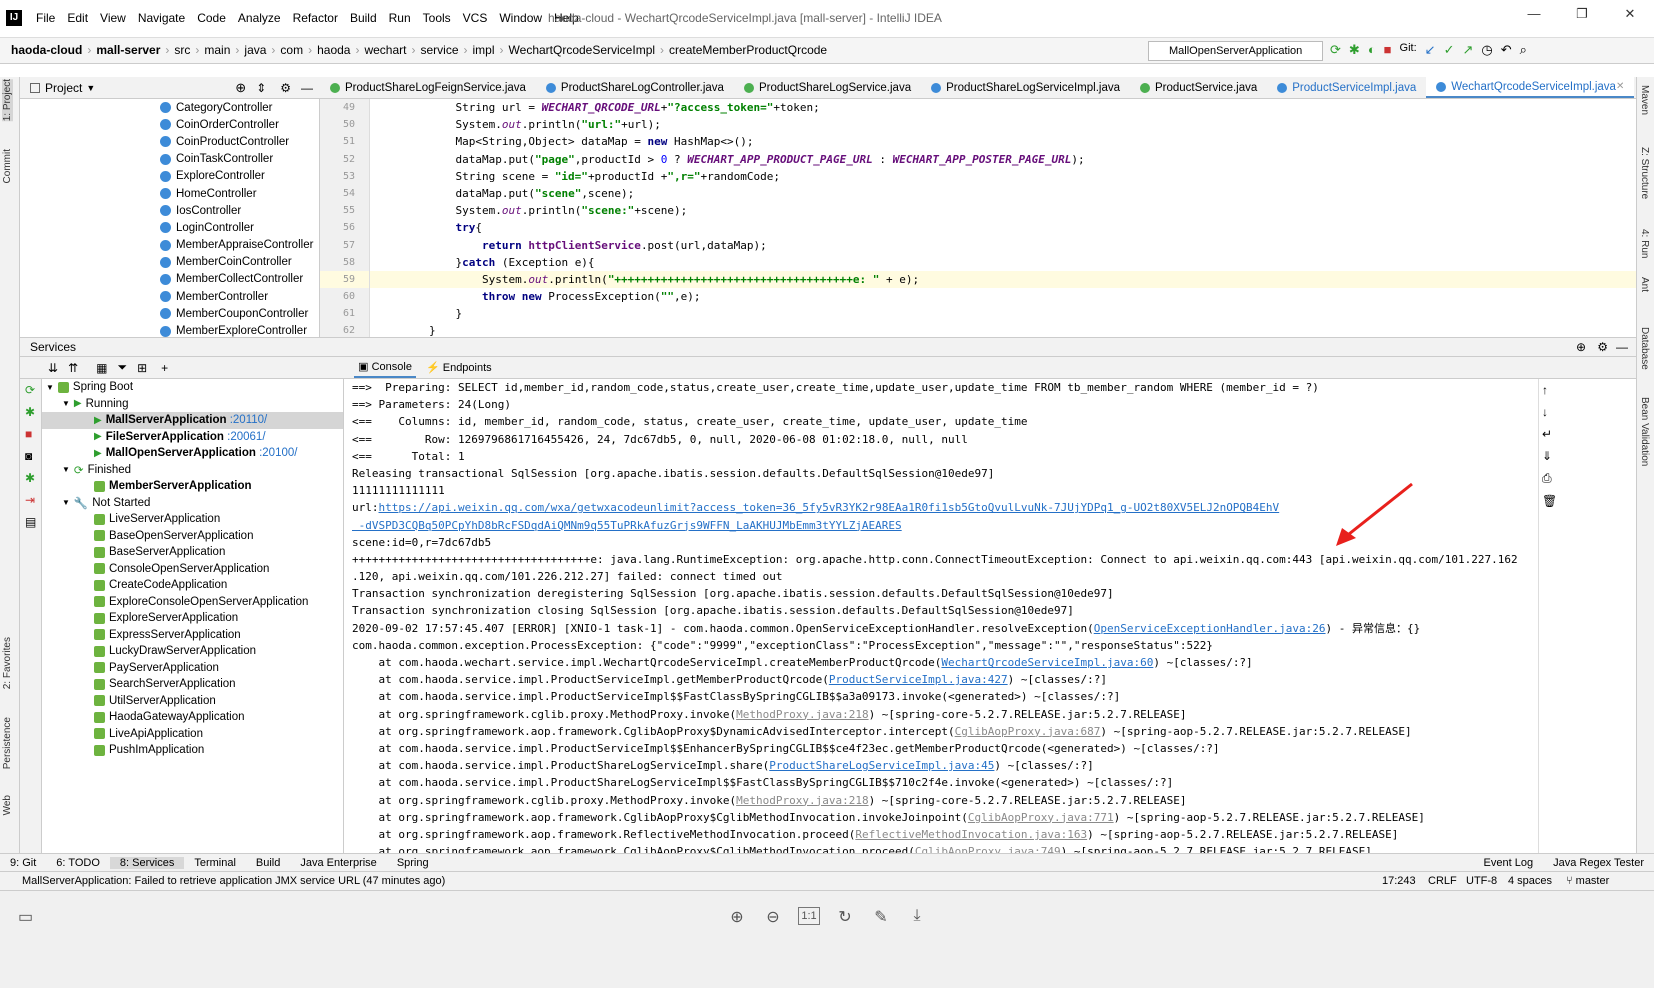 This screenshot has width=1654, height=988. What do you see at coordinates (192, 717) in the screenshot?
I see `service-item: HaodaGatewayApplication` at bounding box center [192, 717].